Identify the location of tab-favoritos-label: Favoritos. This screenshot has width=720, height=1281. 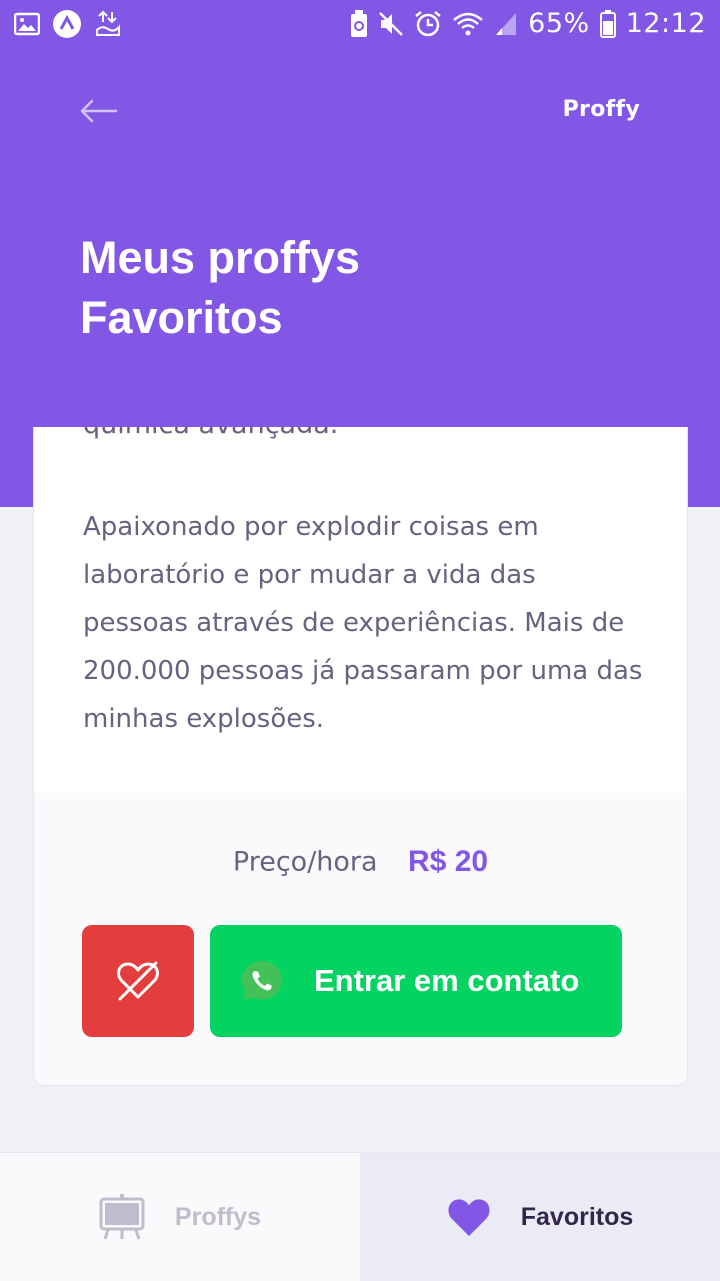
(577, 1216).